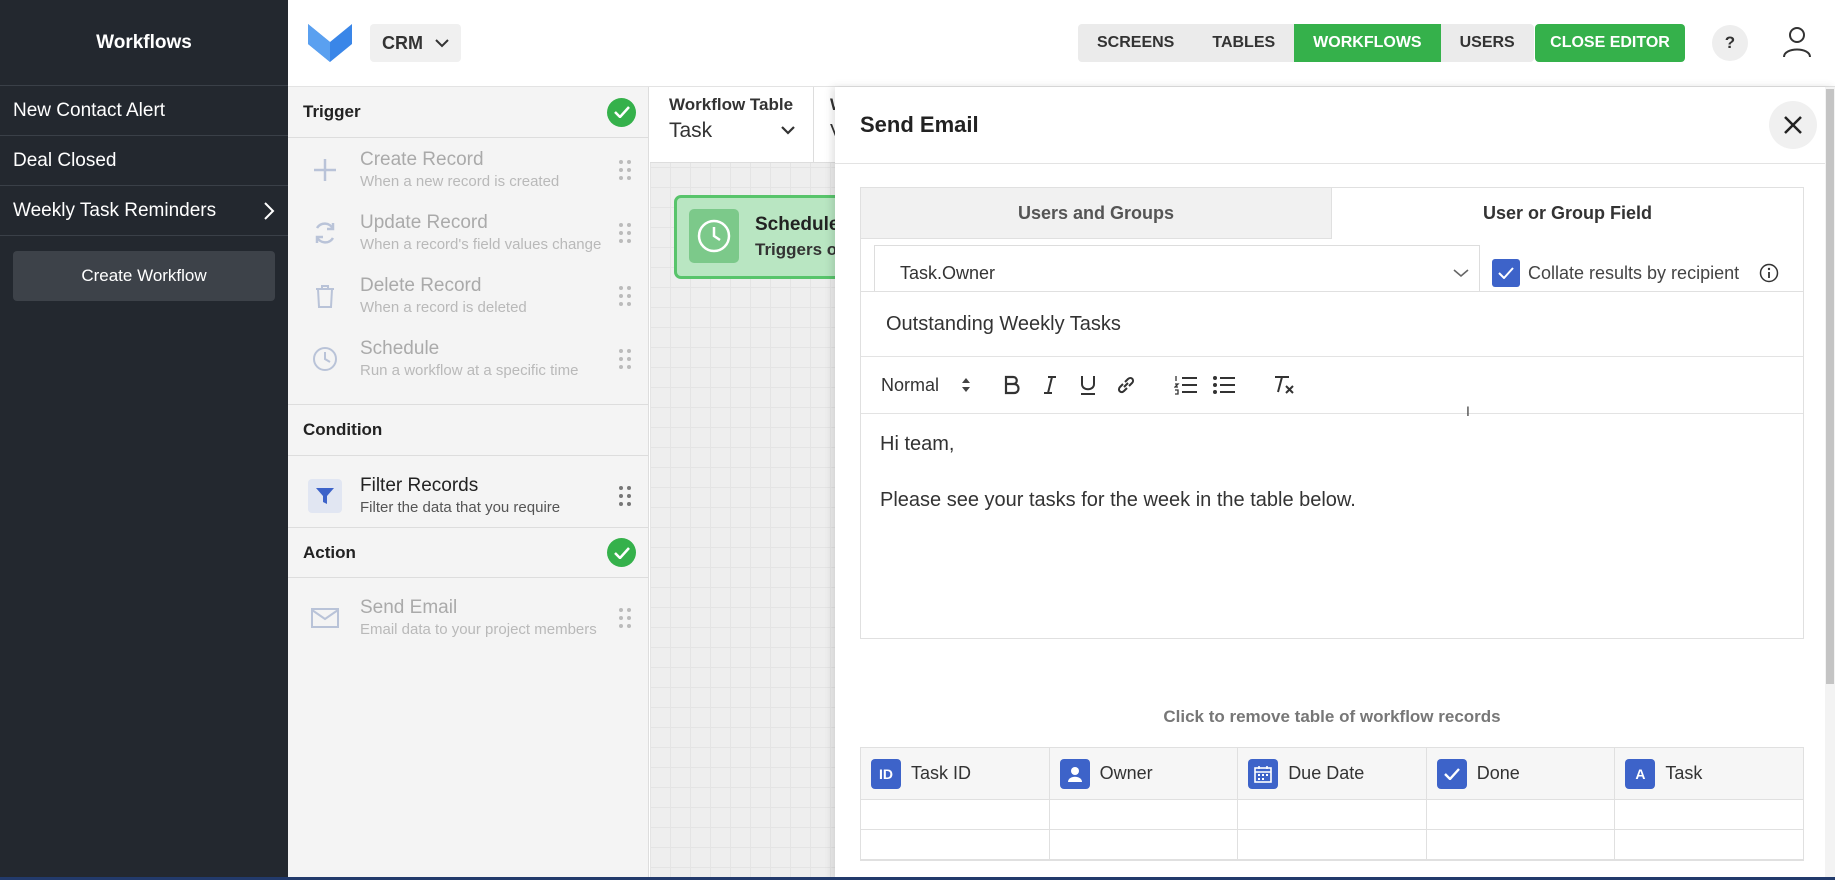  Describe the element at coordinates (1487, 43) in the screenshot. I see `nav-users: USERS` at that location.